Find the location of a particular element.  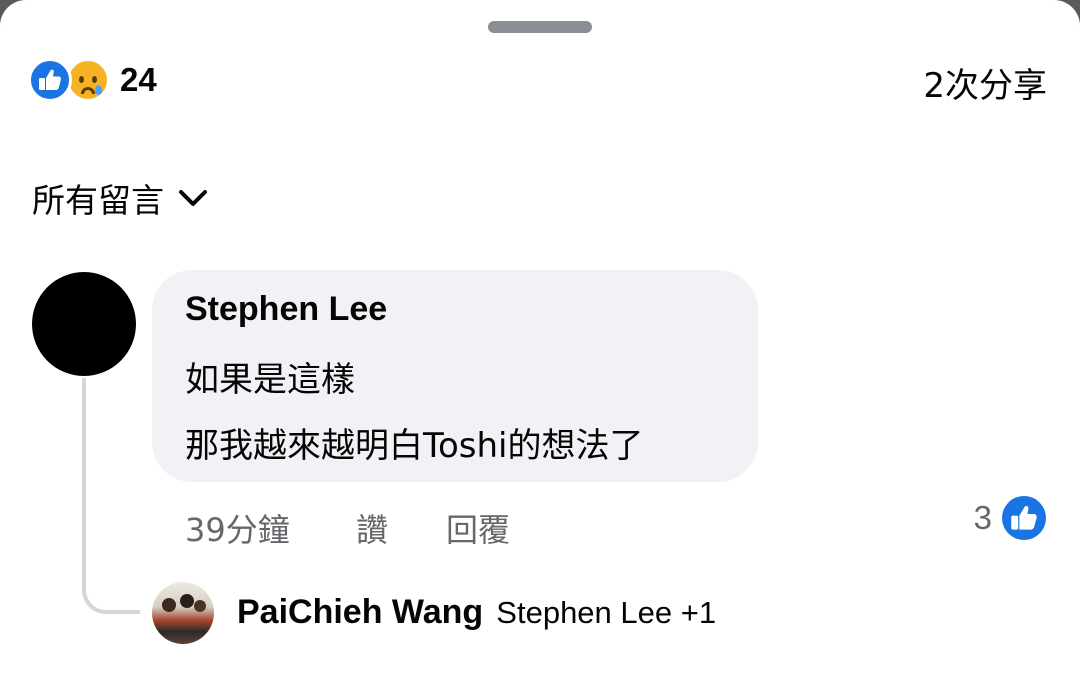

comment-author: Stephen Lee is located at coordinates (286, 309).